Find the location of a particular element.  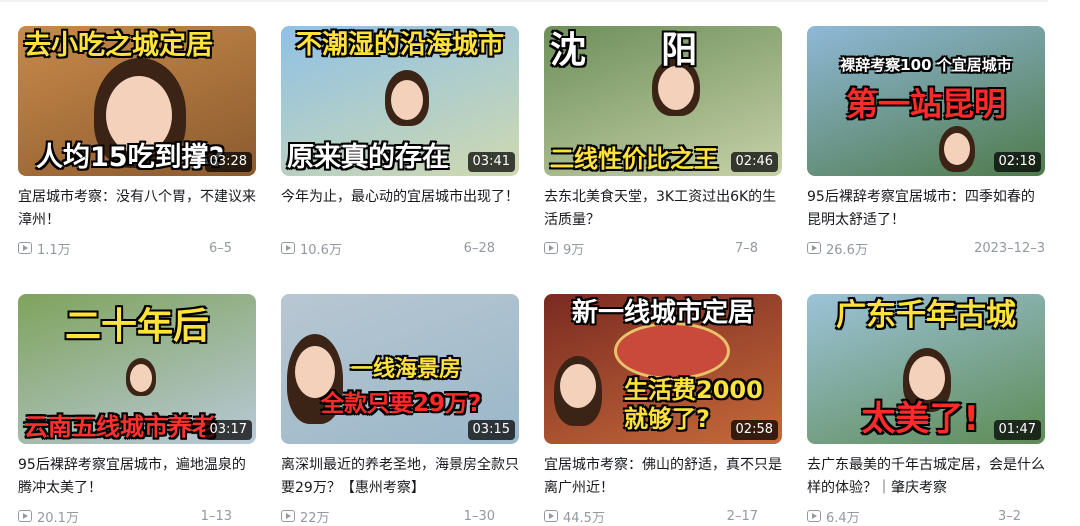

video-meta: 9万 7–8 is located at coordinates (663, 248).